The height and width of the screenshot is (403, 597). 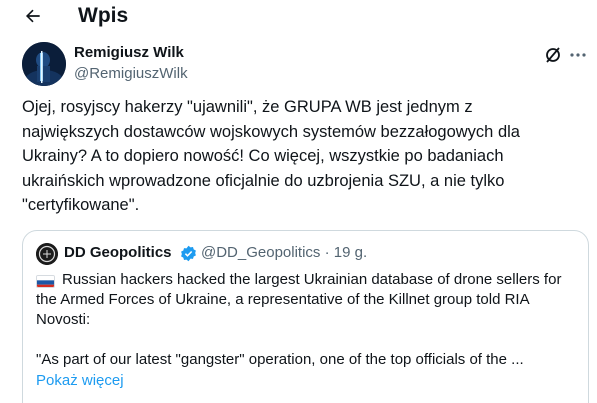 I want to click on page-title: Wpis, so click(x=103, y=15).